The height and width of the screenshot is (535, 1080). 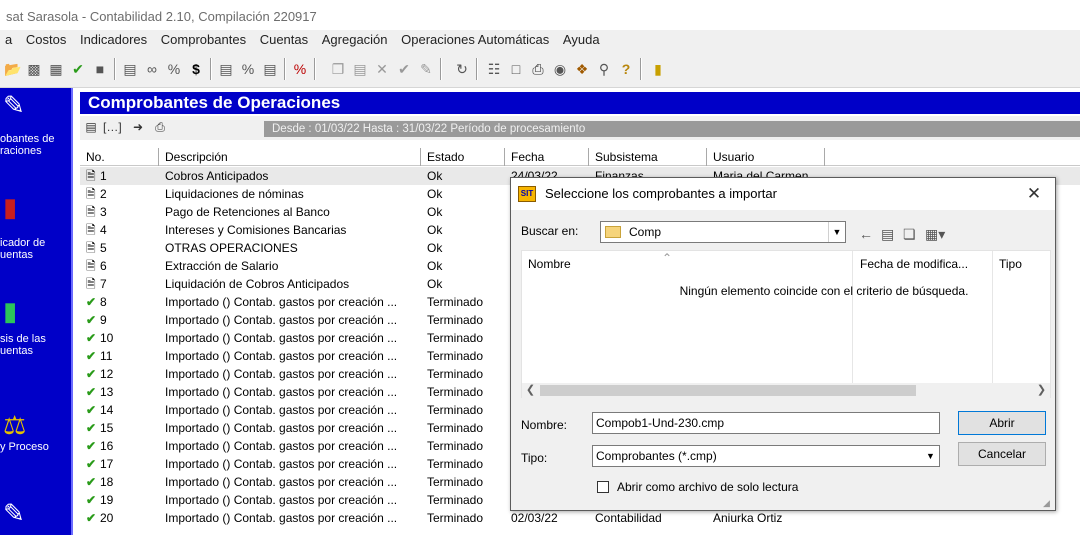 What do you see at coordinates (203, 38) in the screenshot?
I see `menu-item-comprobantes: Comprobantes` at bounding box center [203, 38].